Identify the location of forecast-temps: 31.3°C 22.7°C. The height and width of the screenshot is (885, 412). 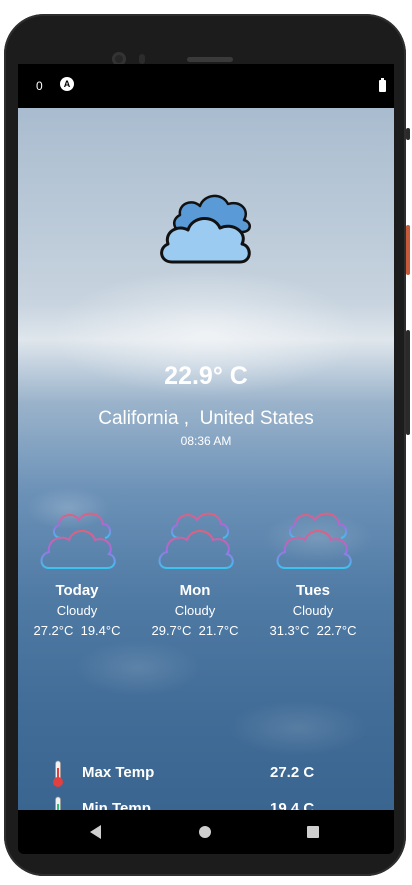
(313, 630).